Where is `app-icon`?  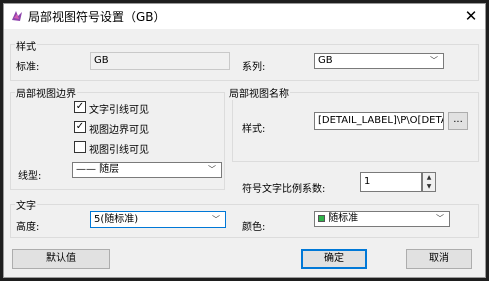 app-icon is located at coordinates (17, 16).